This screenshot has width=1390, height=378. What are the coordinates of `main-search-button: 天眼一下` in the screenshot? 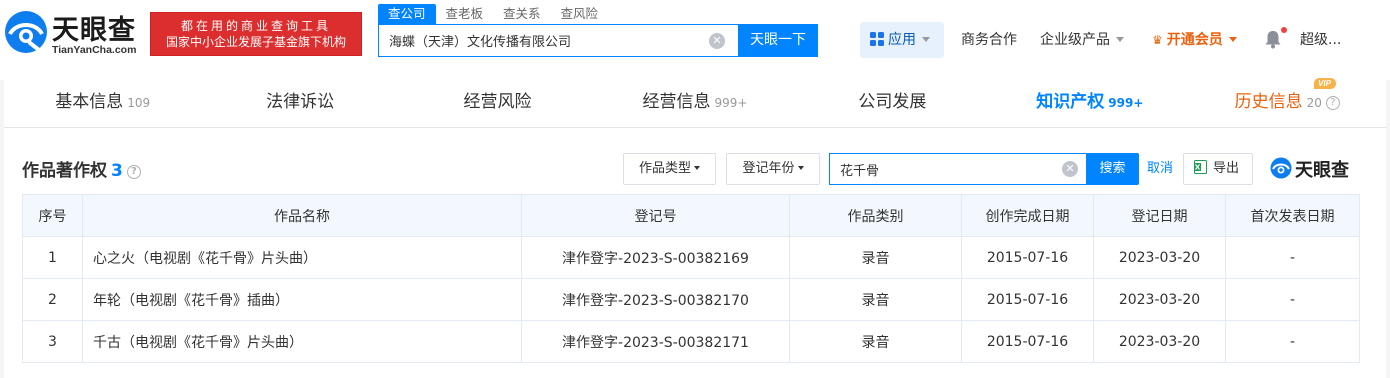 It's located at (778, 40).